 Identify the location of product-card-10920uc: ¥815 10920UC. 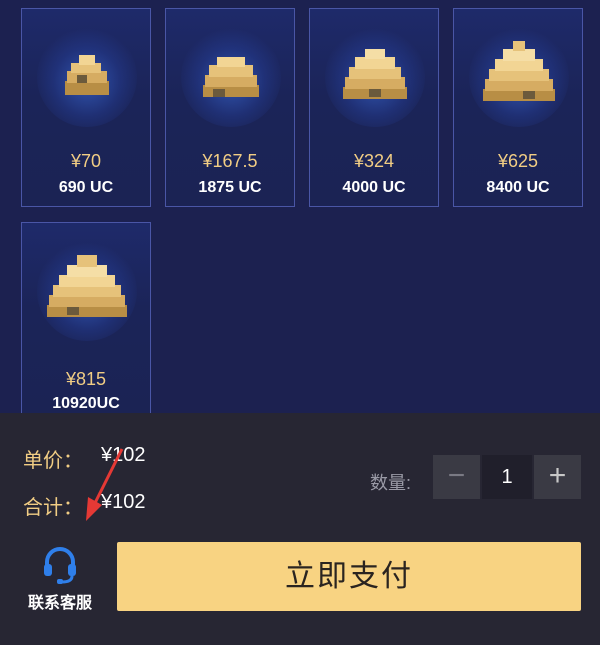
(86, 318).